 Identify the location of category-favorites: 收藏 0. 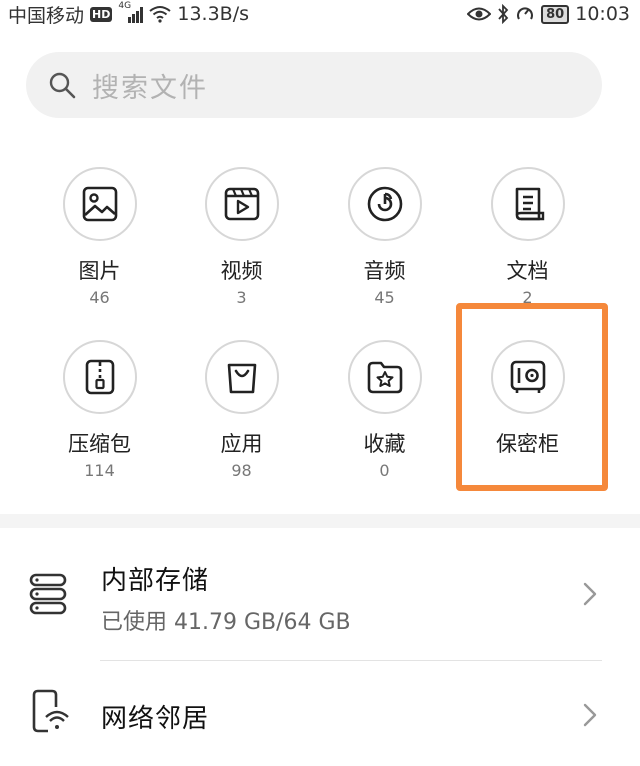
(384, 420).